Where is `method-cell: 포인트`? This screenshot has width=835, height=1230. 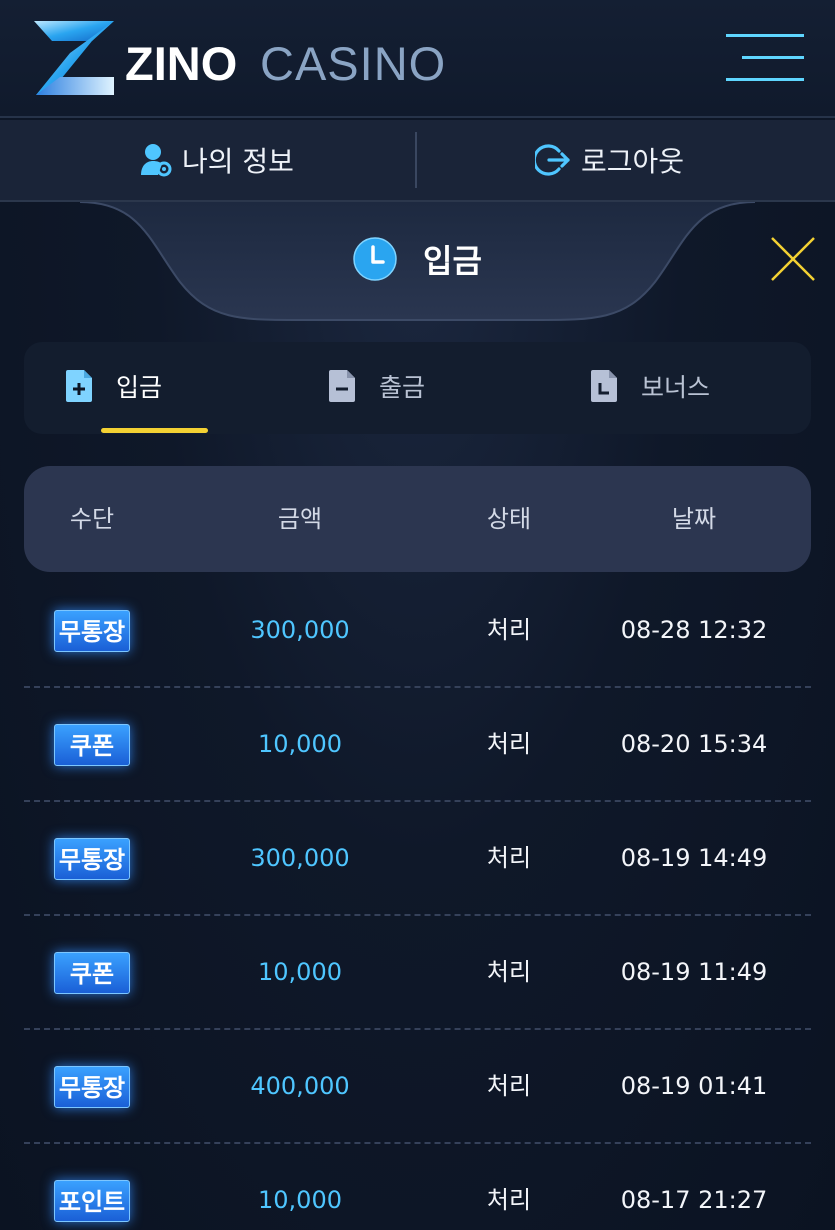 method-cell: 포인트 is located at coordinates (92, 1187).